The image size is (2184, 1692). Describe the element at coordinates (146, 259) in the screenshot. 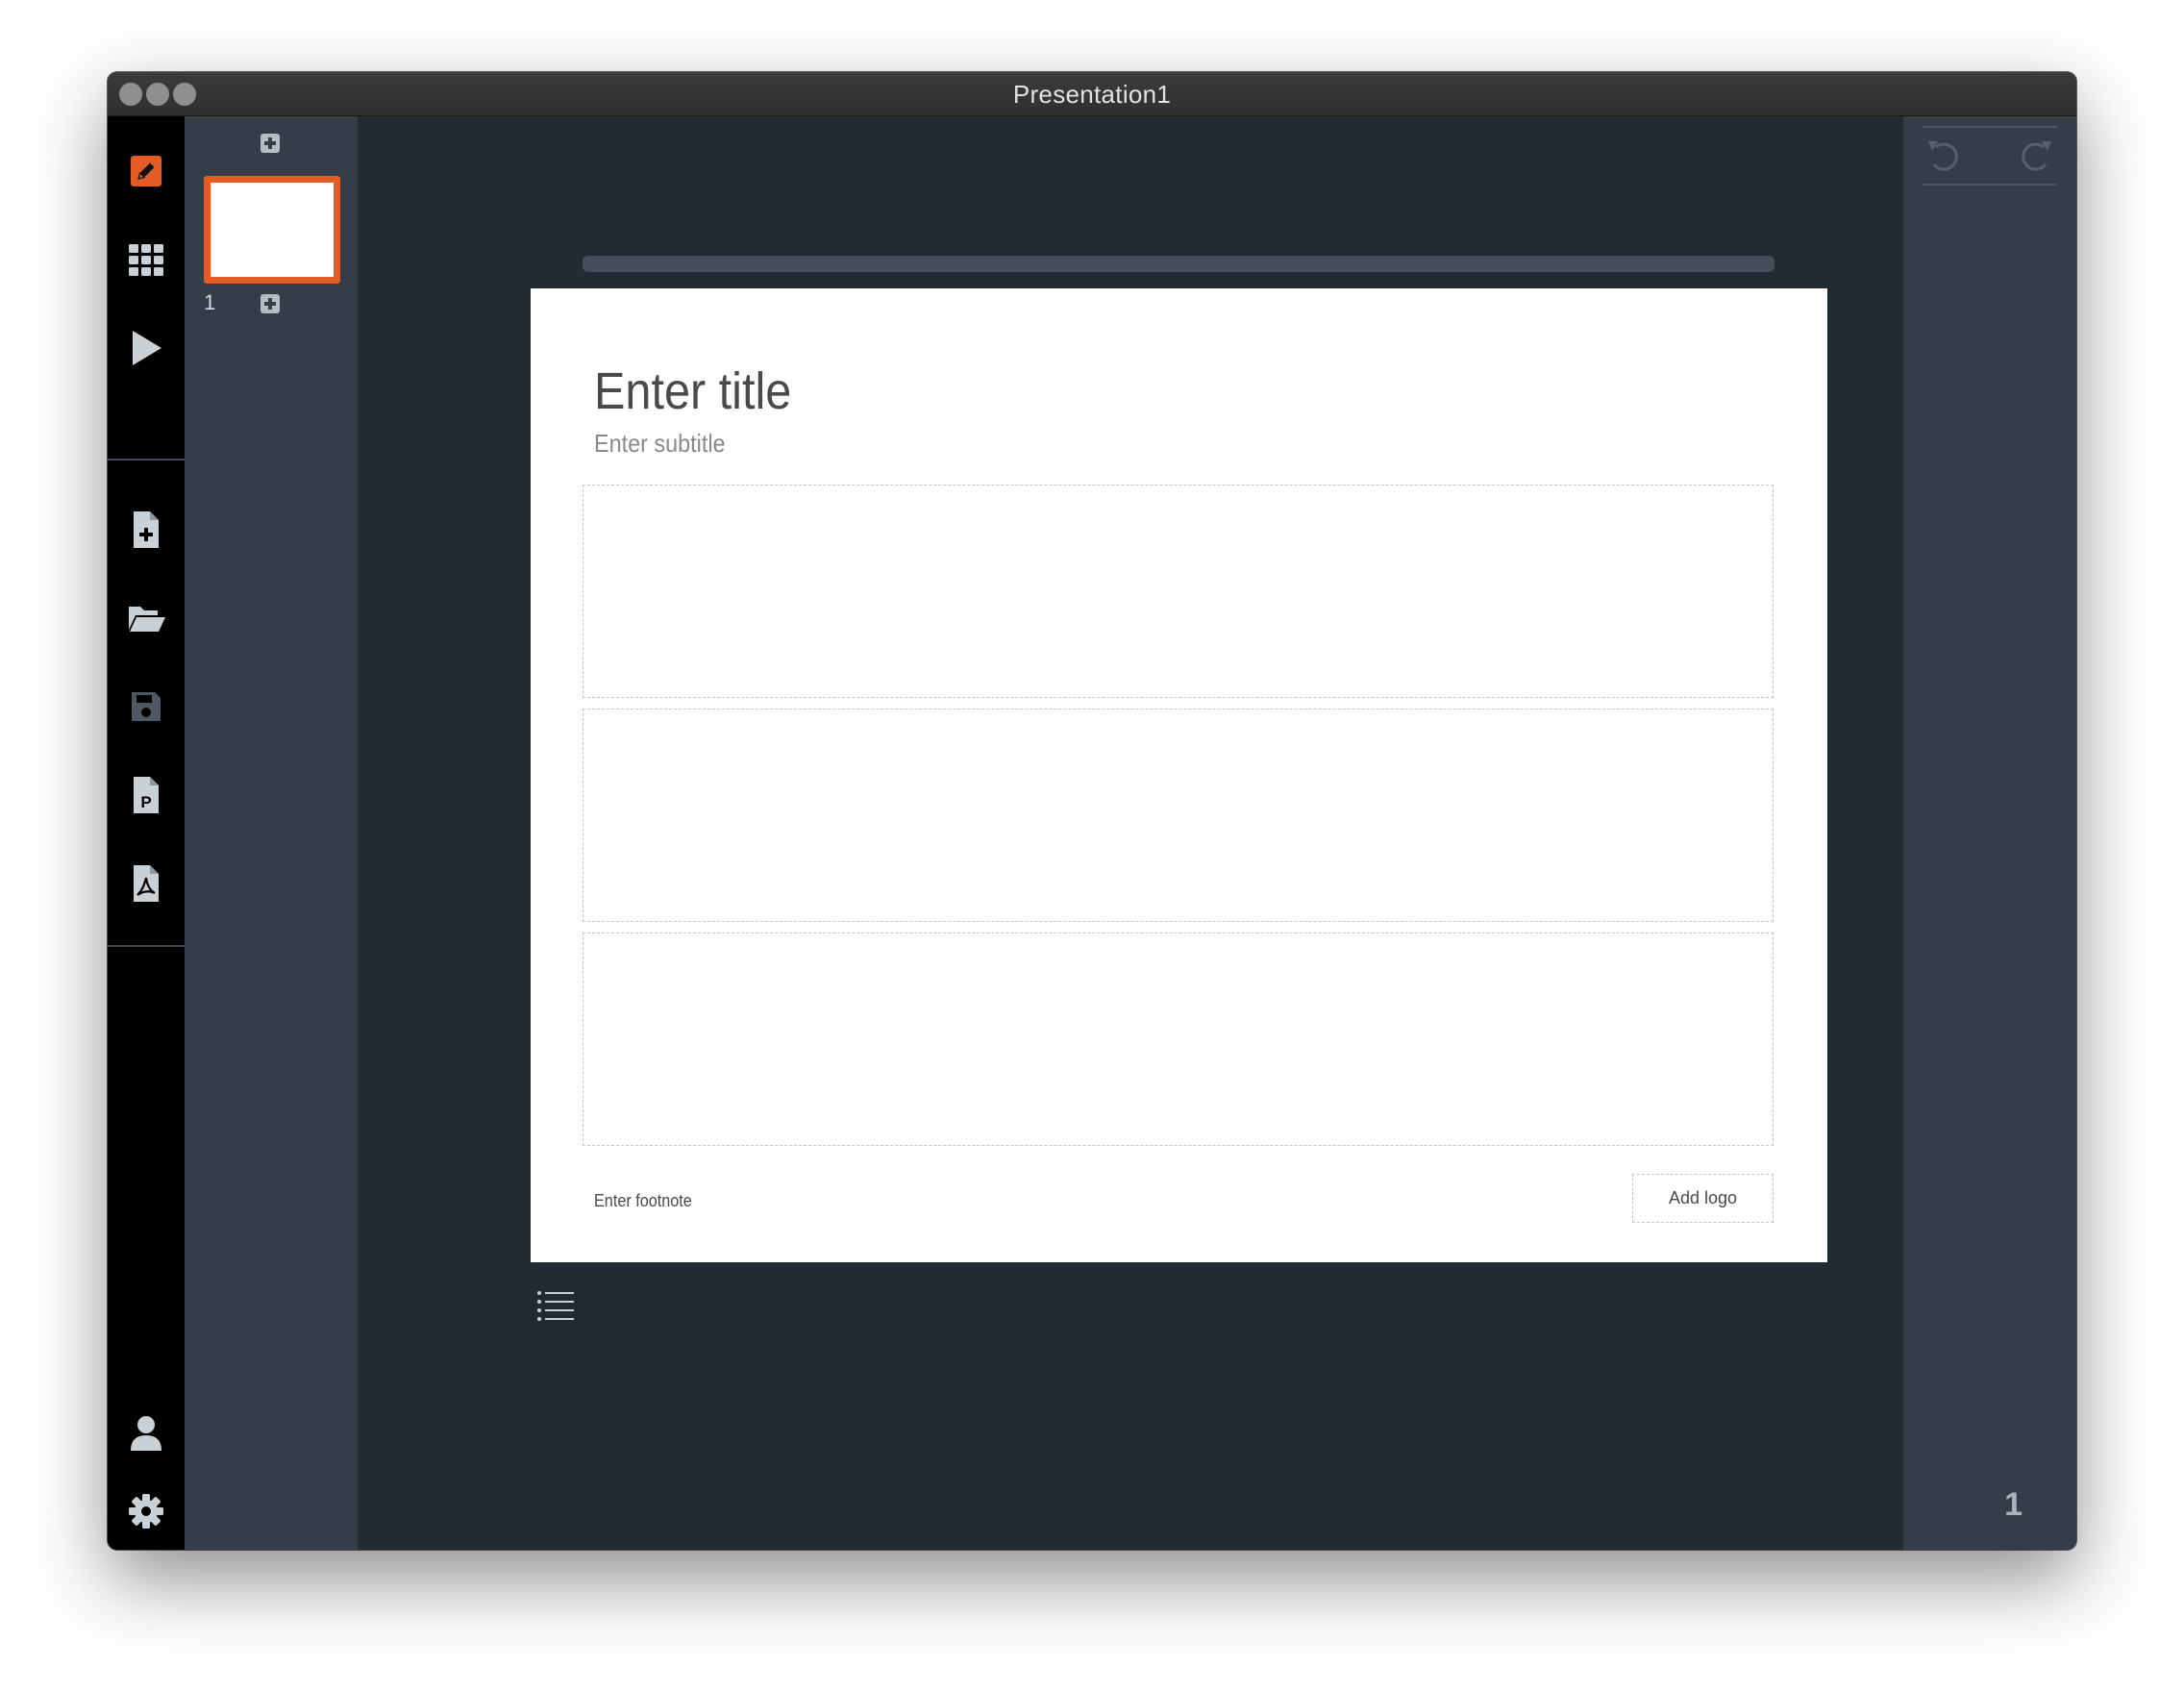

I see `grid-icon` at that location.